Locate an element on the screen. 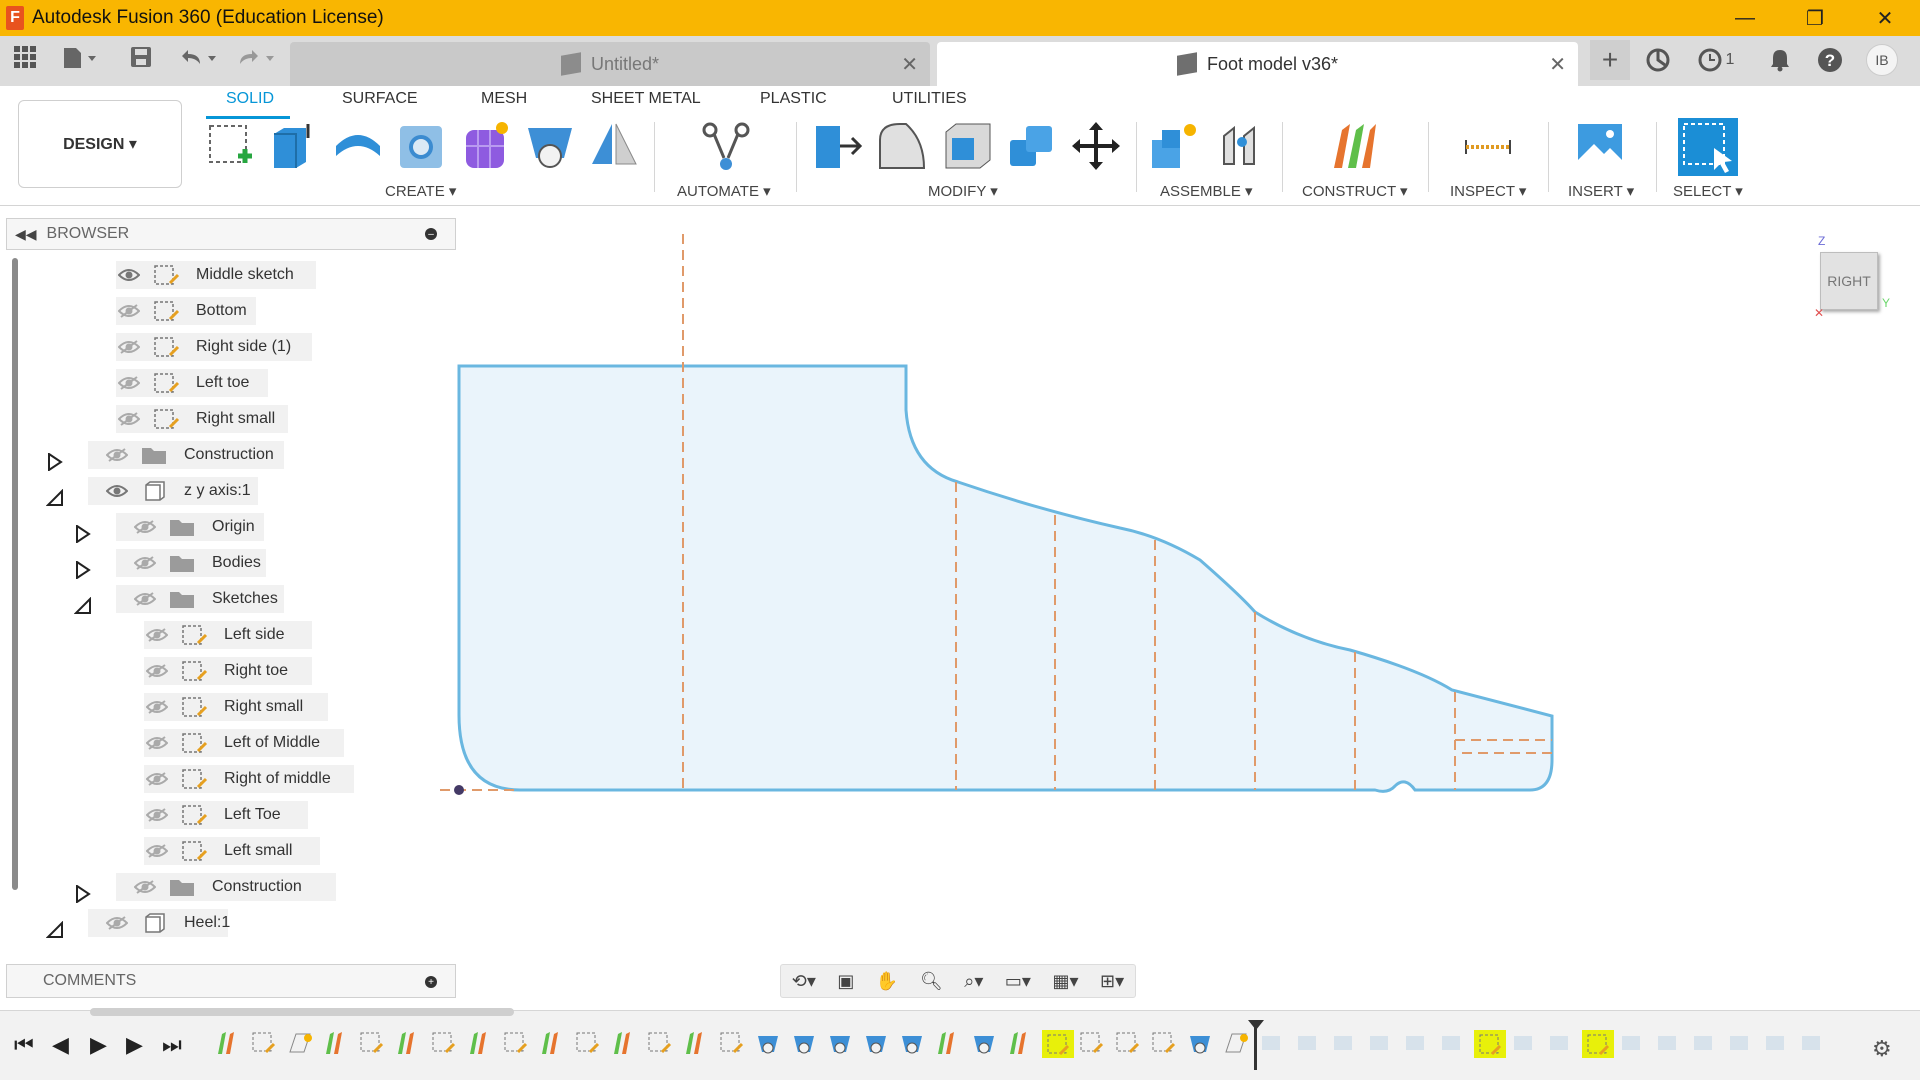 This screenshot has height=1080, width=1920. display-settings-icon: ▭▾ is located at coordinates (1018, 981).